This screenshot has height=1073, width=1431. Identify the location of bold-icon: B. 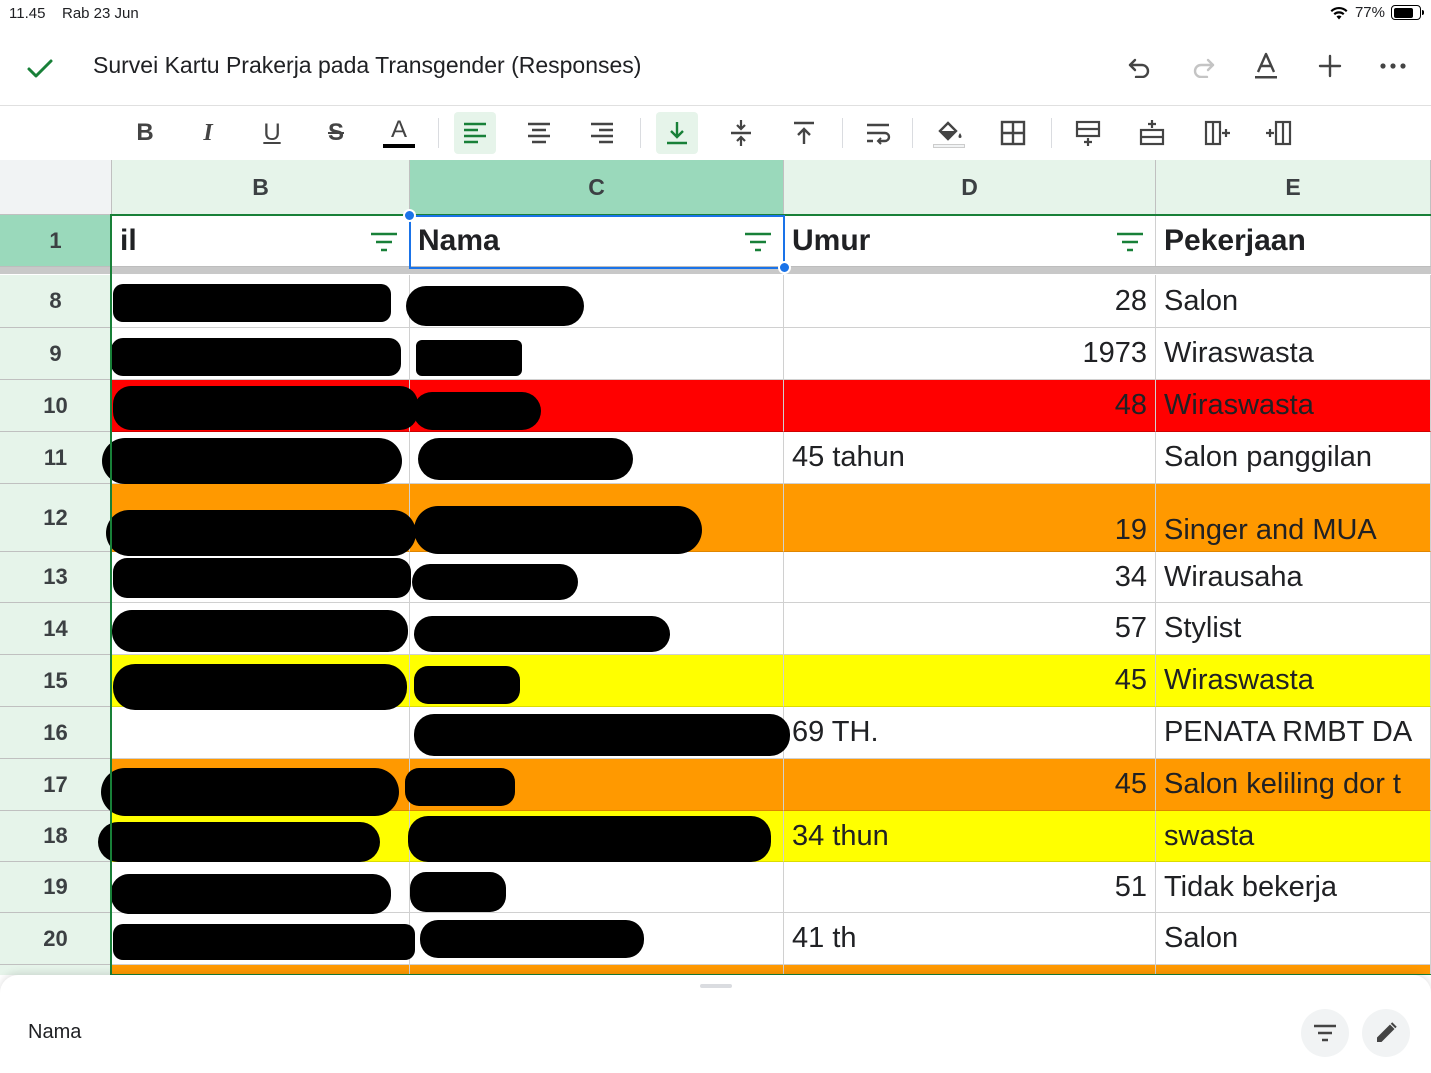
(145, 133).